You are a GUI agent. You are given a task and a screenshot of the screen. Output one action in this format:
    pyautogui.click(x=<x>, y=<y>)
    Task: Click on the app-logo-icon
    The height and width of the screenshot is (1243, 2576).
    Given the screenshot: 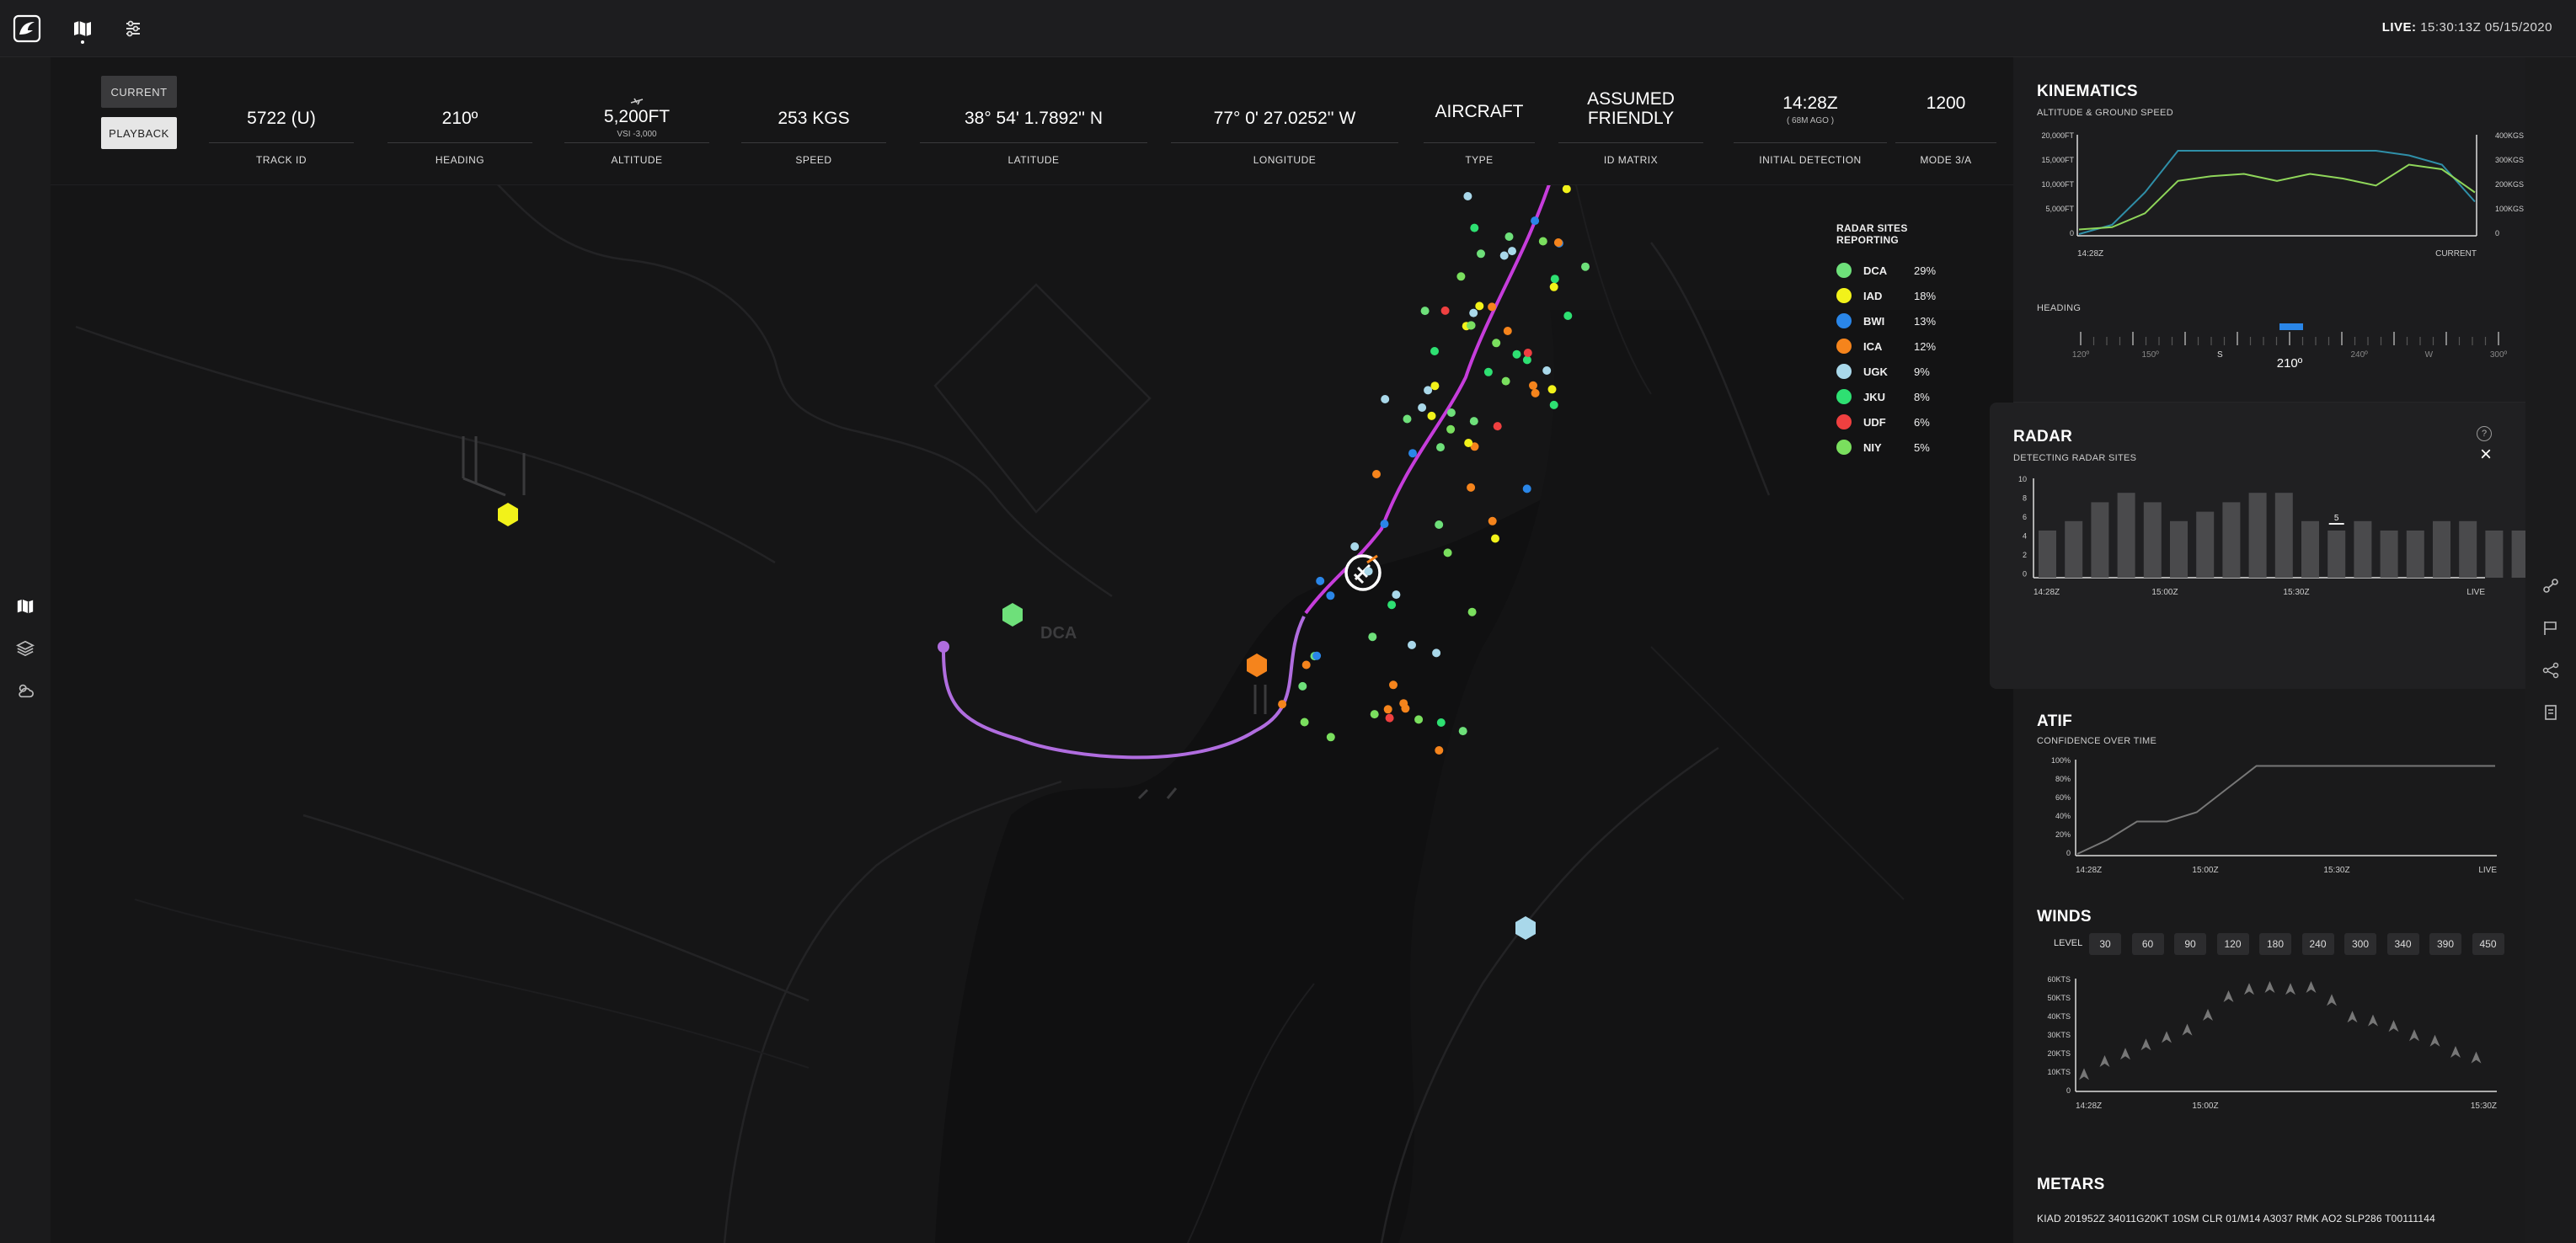 What is the action you would take?
    pyautogui.click(x=27, y=28)
    